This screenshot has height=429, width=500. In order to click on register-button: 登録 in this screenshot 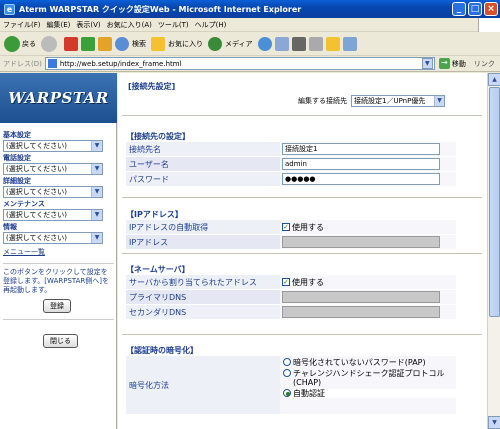, I will do `click(57, 306)`.